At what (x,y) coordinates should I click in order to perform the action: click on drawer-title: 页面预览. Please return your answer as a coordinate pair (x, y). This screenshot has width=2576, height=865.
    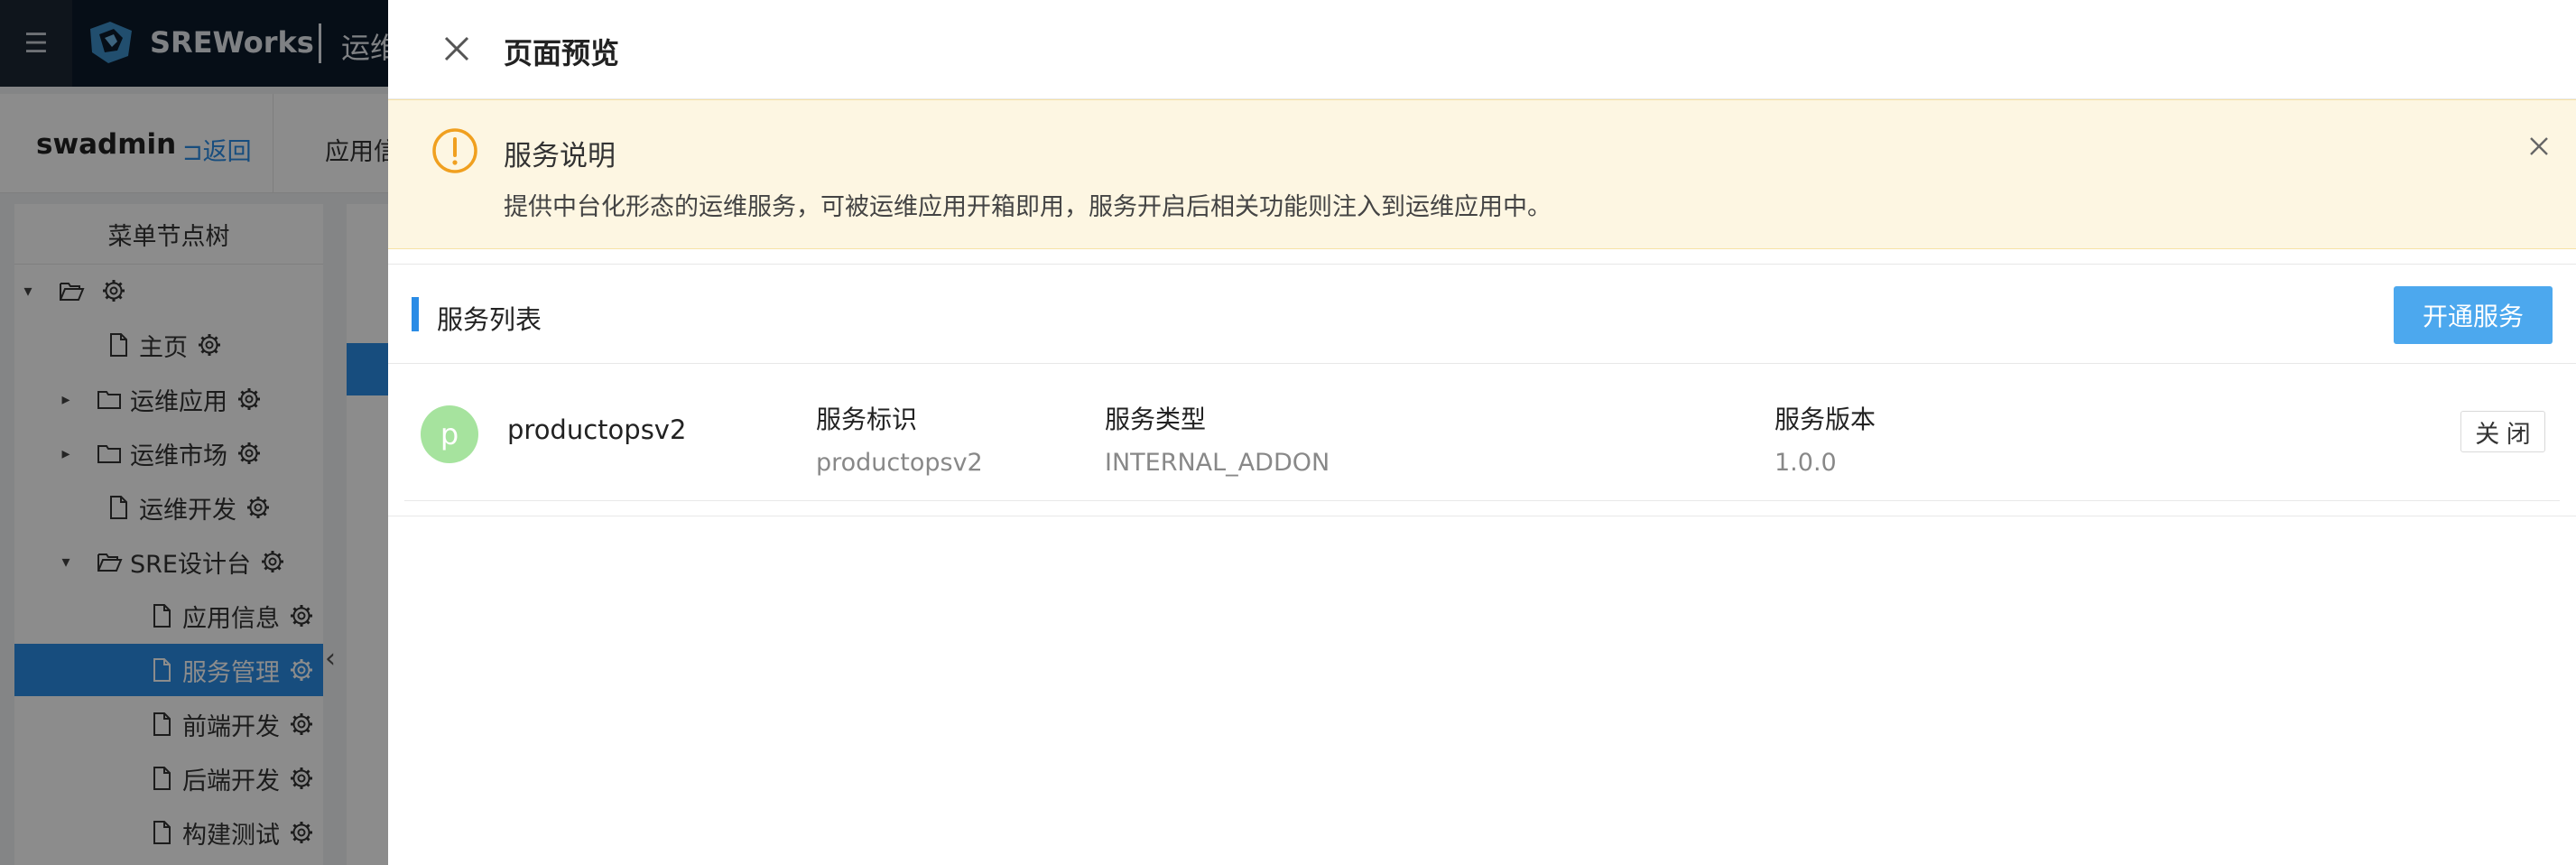
    Looking at the image, I should click on (562, 53).